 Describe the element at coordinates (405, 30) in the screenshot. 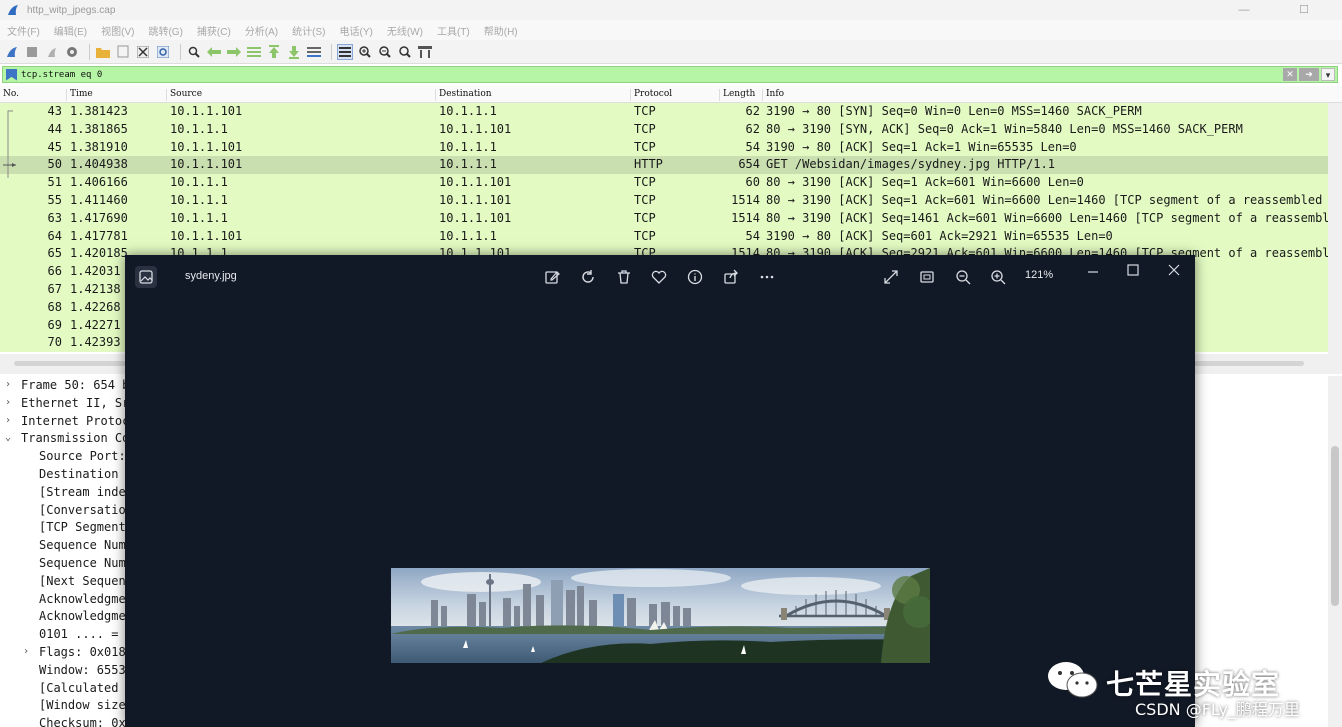

I see `menu-item: 无线(W)` at that location.